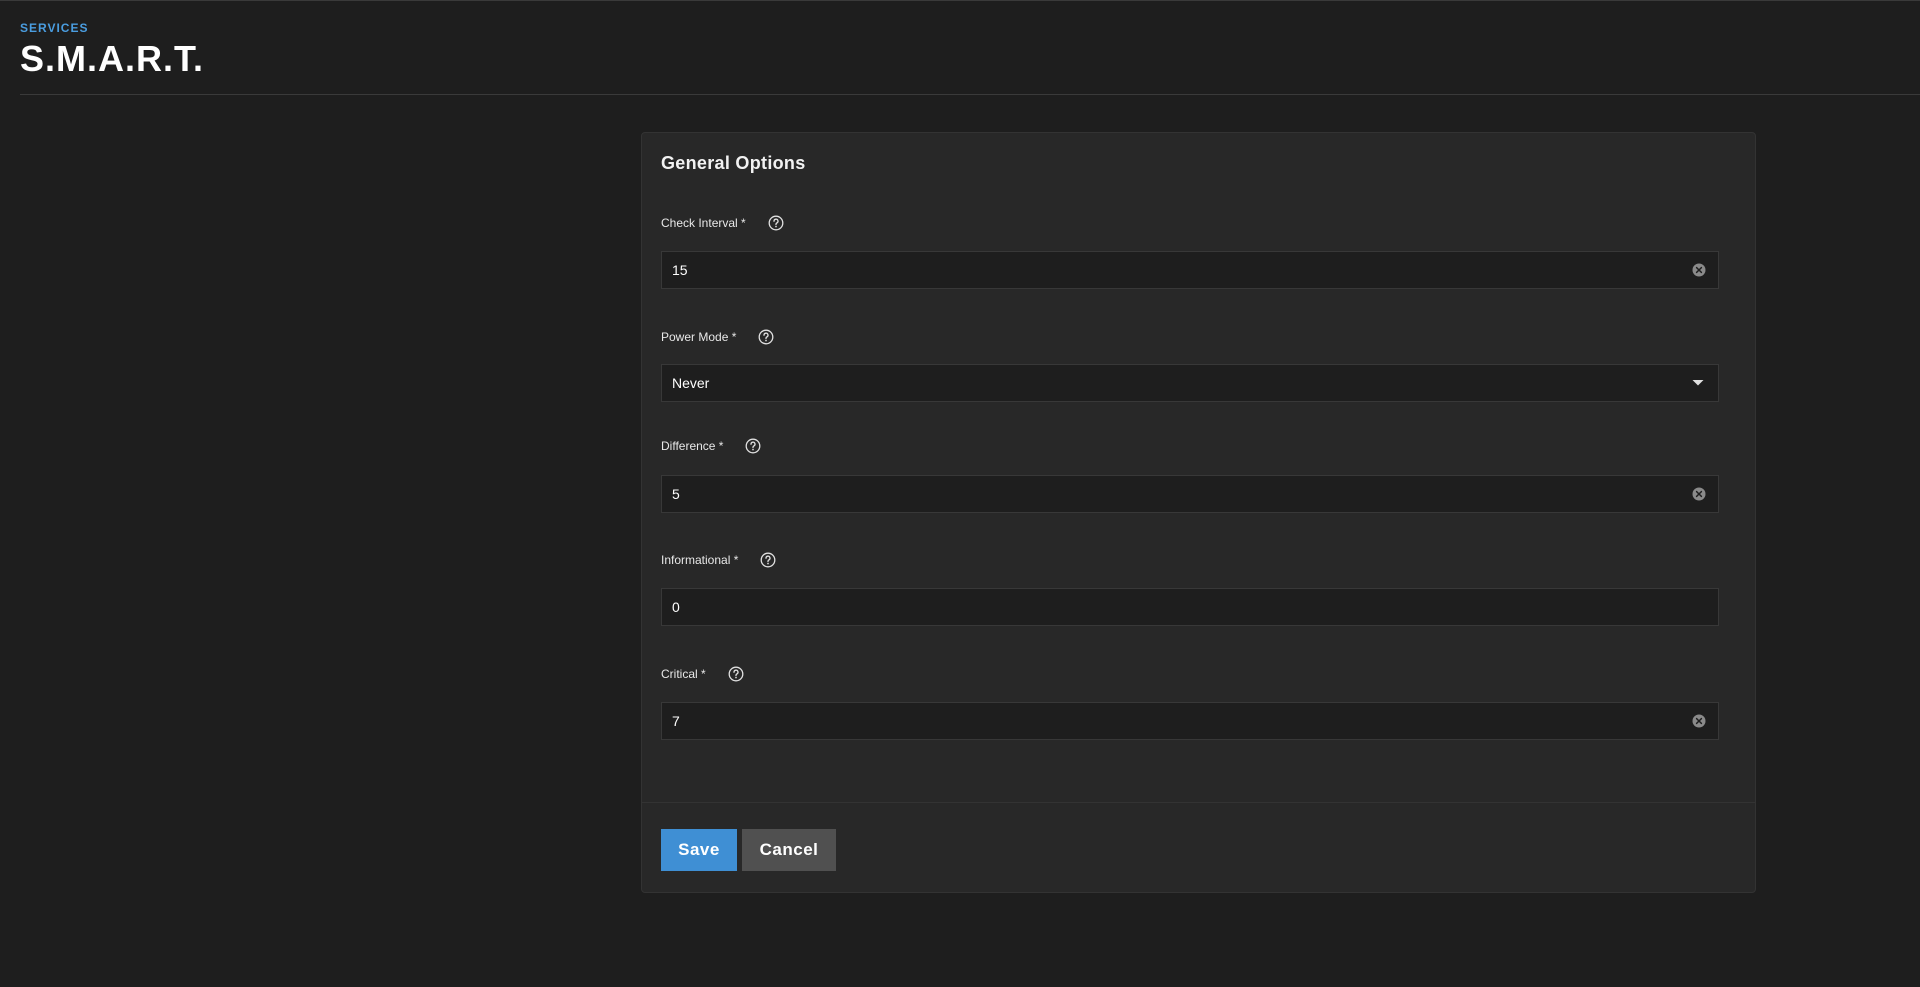 Image resolution: width=1920 pixels, height=987 pixels. Describe the element at coordinates (703, 223) in the screenshot. I see `check-interval-label: Check Interval *` at that location.